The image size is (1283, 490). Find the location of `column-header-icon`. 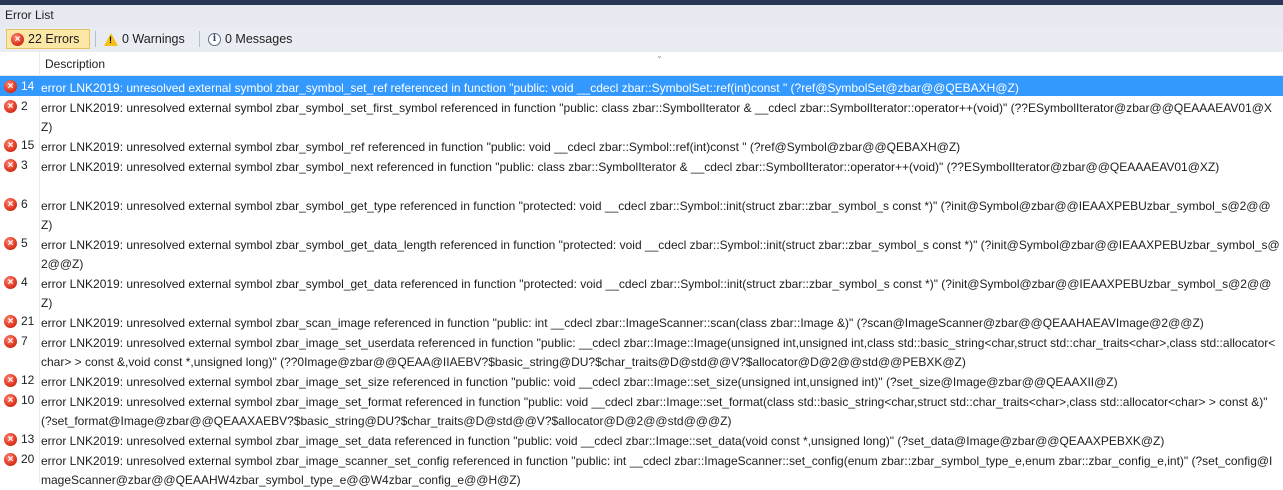

column-header-icon is located at coordinates (20, 63).